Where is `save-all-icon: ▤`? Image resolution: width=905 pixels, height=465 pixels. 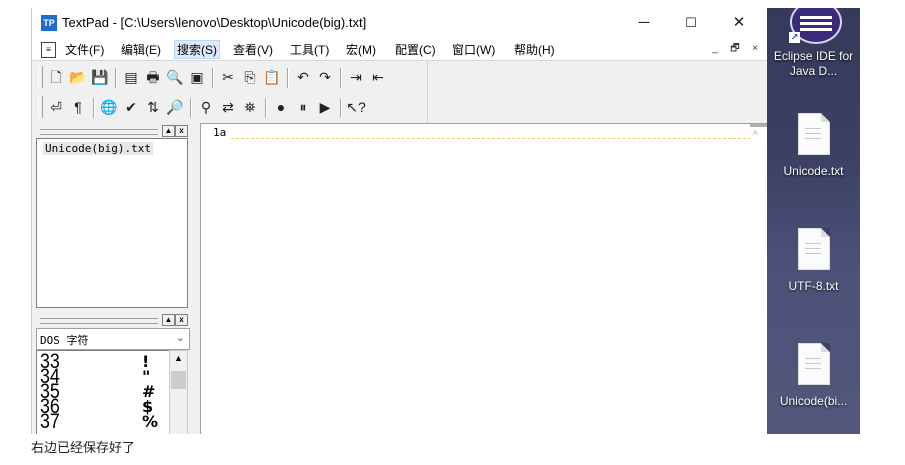
save-all-icon: ▤ is located at coordinates (131, 77).